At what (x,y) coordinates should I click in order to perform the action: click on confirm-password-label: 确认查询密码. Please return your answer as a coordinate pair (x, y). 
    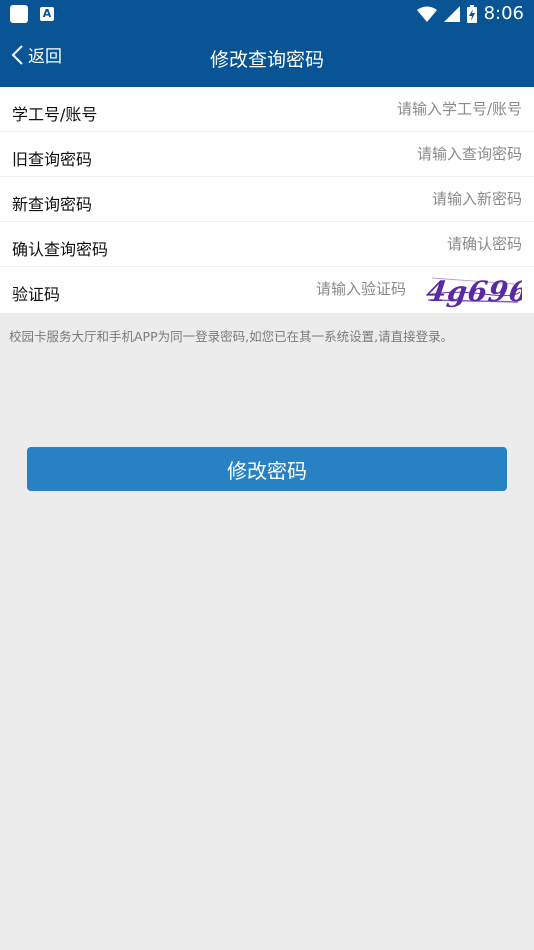
    Looking at the image, I should click on (60, 249).